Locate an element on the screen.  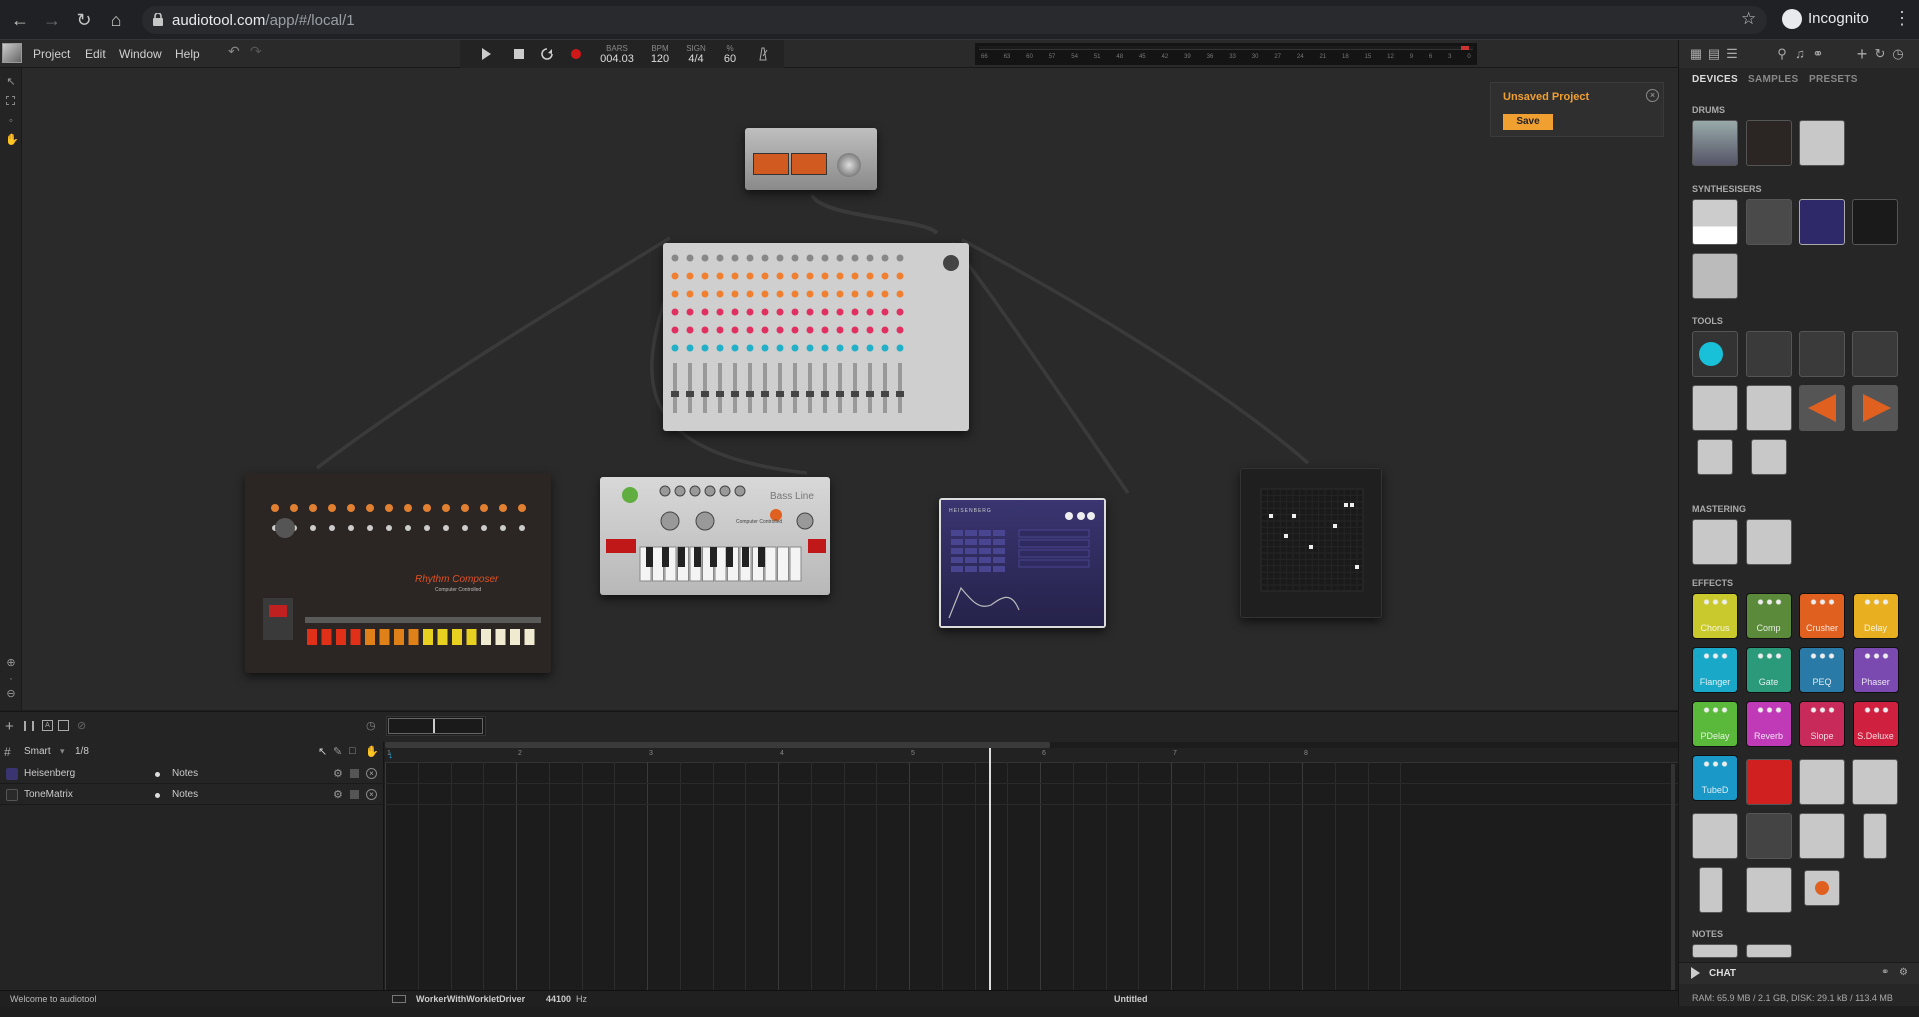
metronome-icon is located at coordinates (763, 54).